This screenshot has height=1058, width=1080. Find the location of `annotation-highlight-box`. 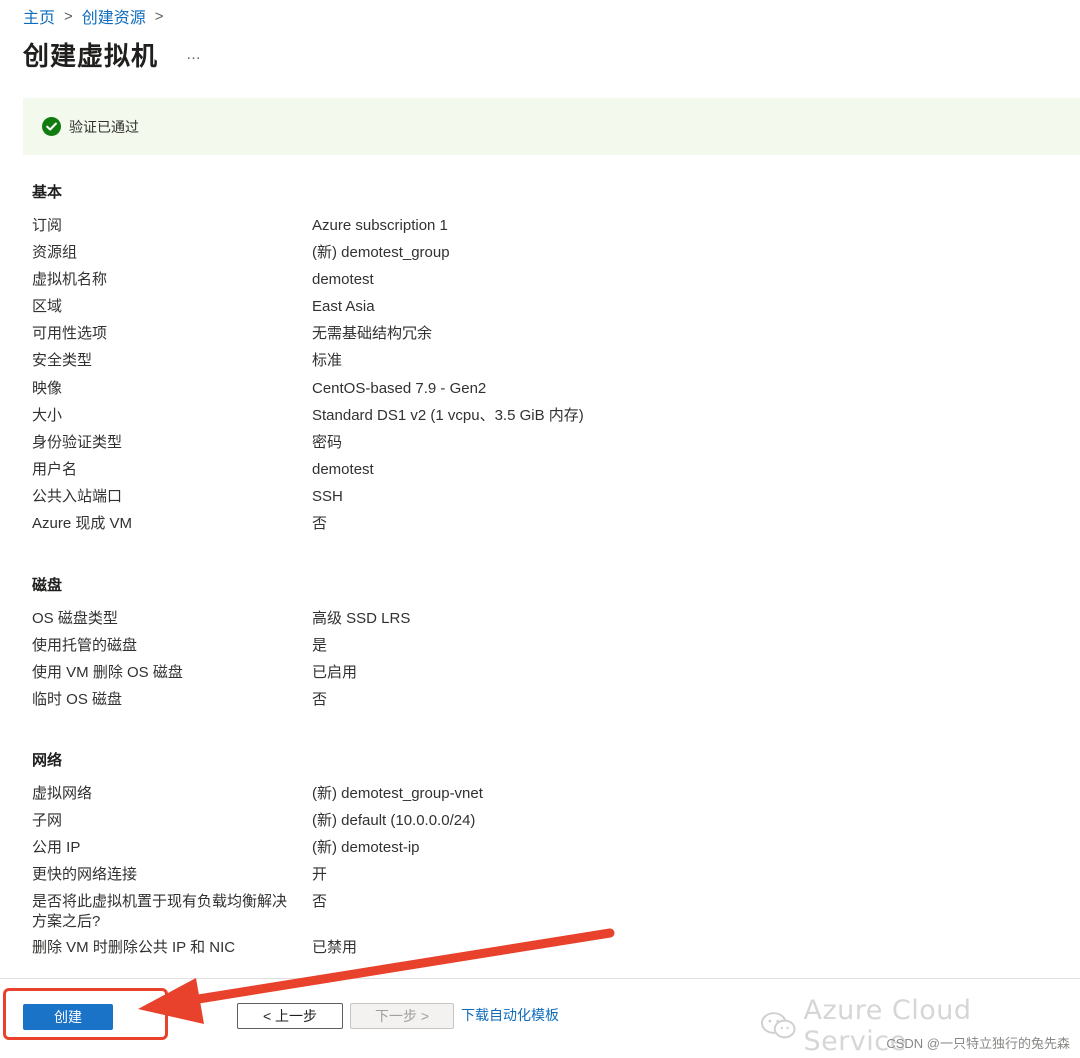

annotation-highlight-box is located at coordinates (85, 1014).